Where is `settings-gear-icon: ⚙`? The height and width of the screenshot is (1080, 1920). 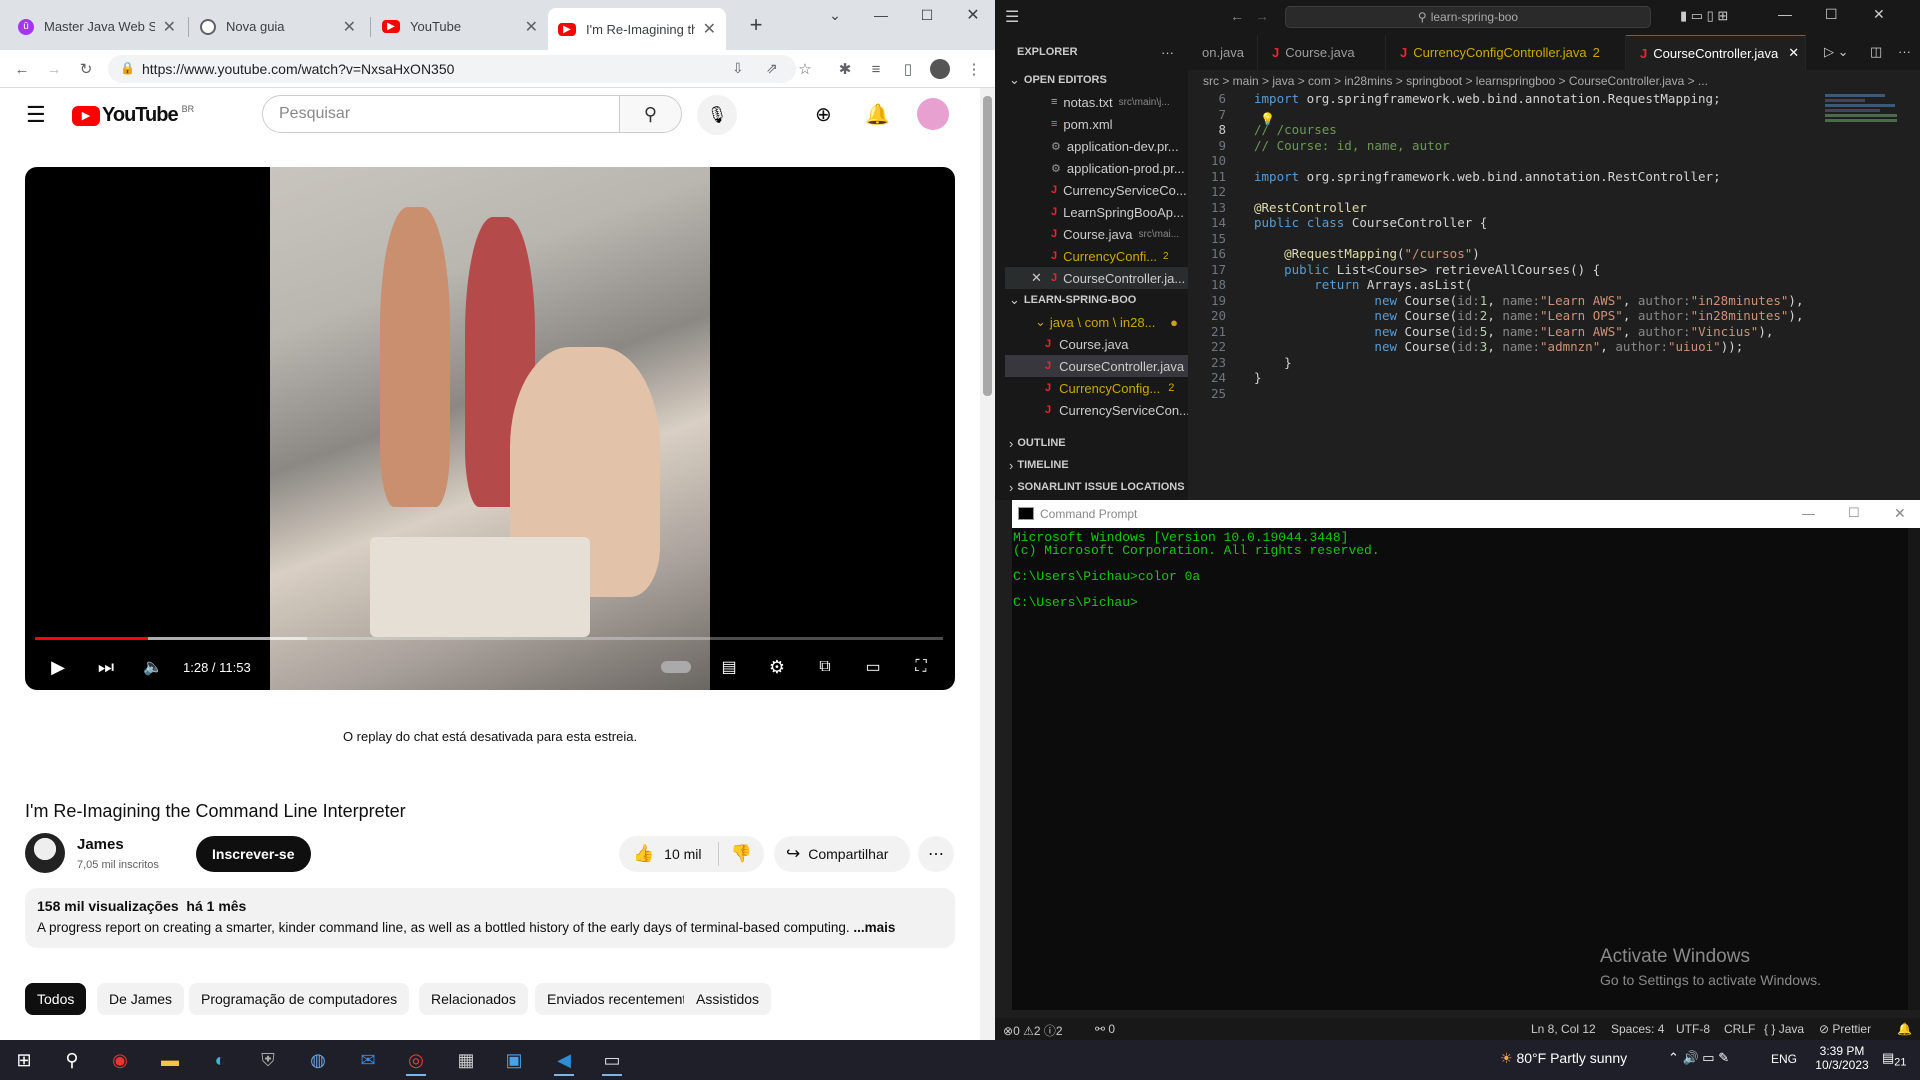 settings-gear-icon: ⚙ is located at coordinates (777, 667).